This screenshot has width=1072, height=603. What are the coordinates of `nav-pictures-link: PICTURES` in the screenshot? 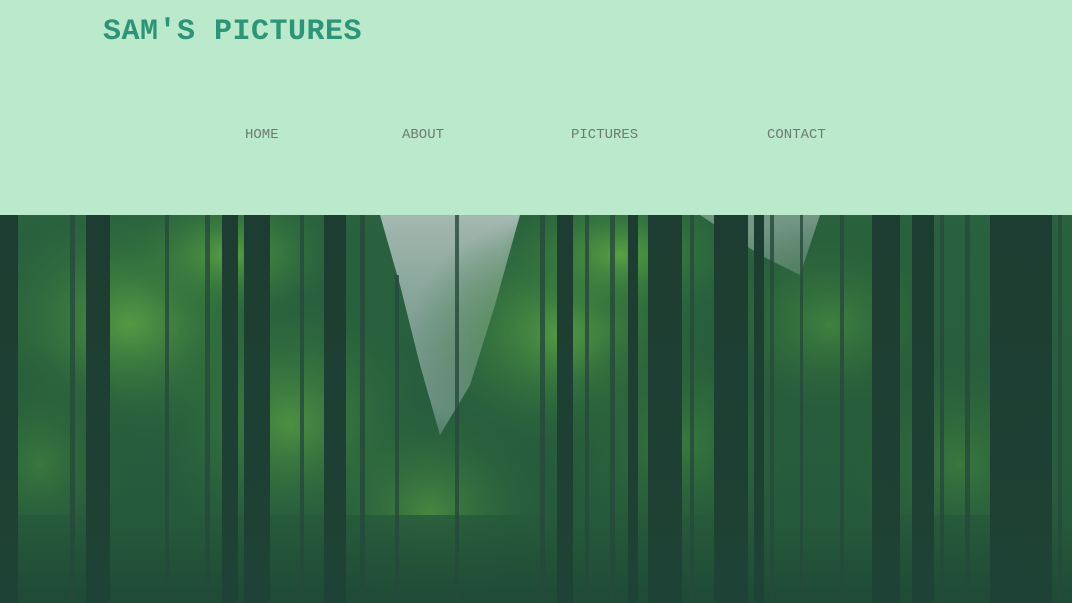 It's located at (604, 135).